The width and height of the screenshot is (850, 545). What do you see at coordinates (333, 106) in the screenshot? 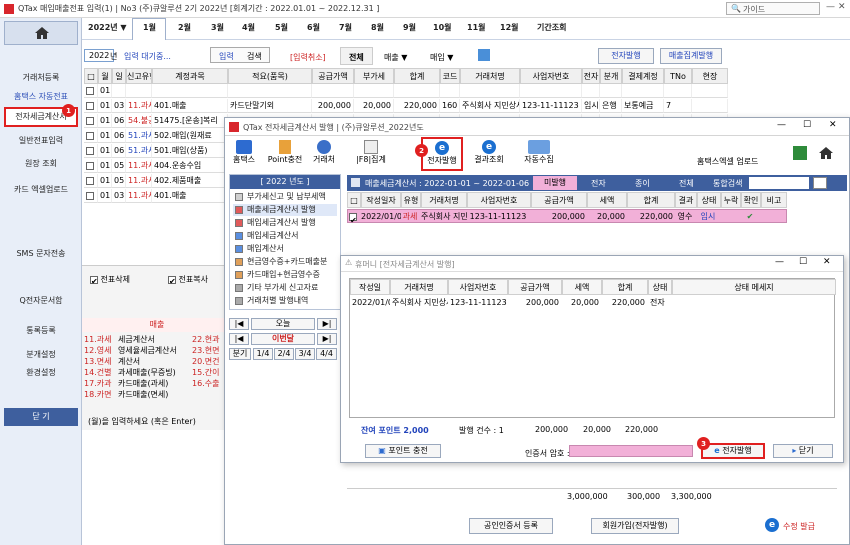
I see `table-cell: 200,000` at bounding box center [333, 106].